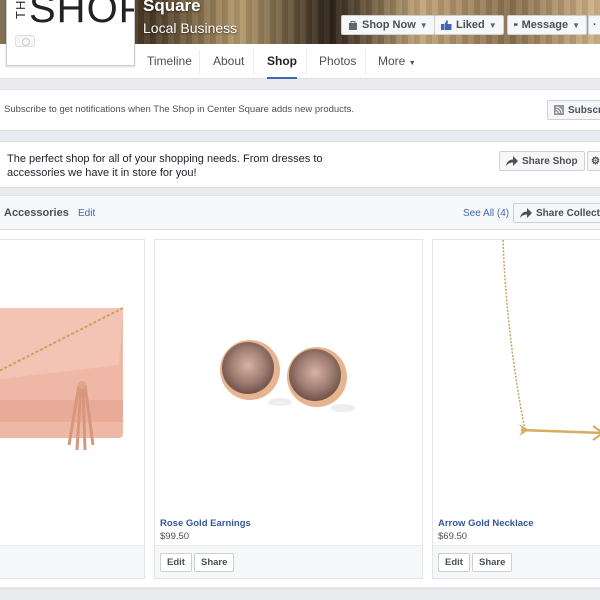 The image size is (600, 600). Describe the element at coordinates (36, 213) in the screenshot. I see `collection-title: Accessories` at that location.